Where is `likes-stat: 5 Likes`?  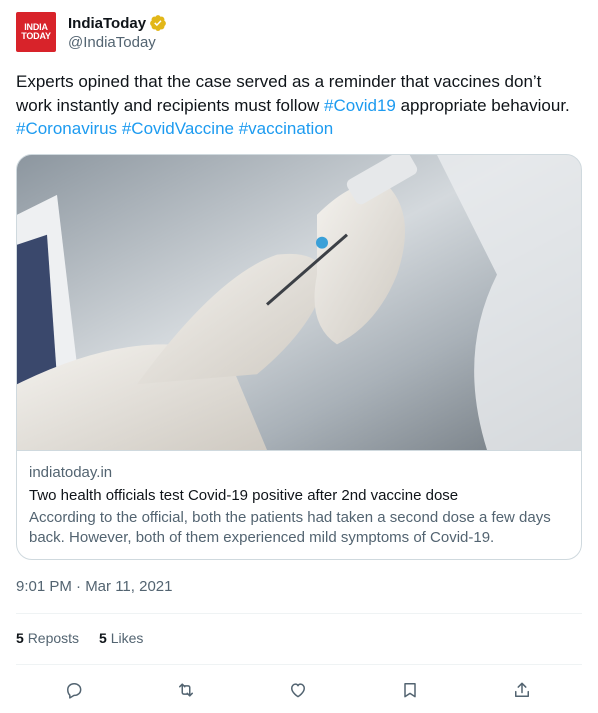 likes-stat: 5 Likes is located at coordinates (121, 638).